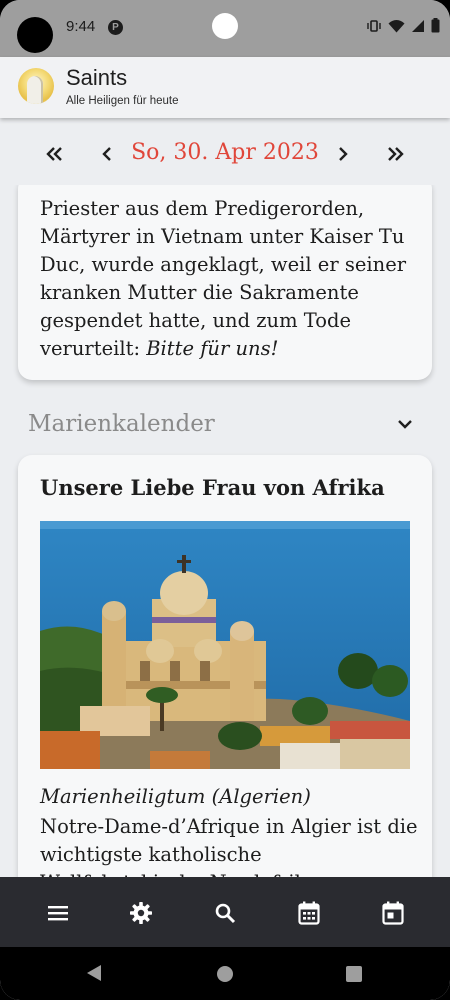  What do you see at coordinates (212, 348) in the screenshot?
I see `saint-prayer: Bitte für uns!` at bounding box center [212, 348].